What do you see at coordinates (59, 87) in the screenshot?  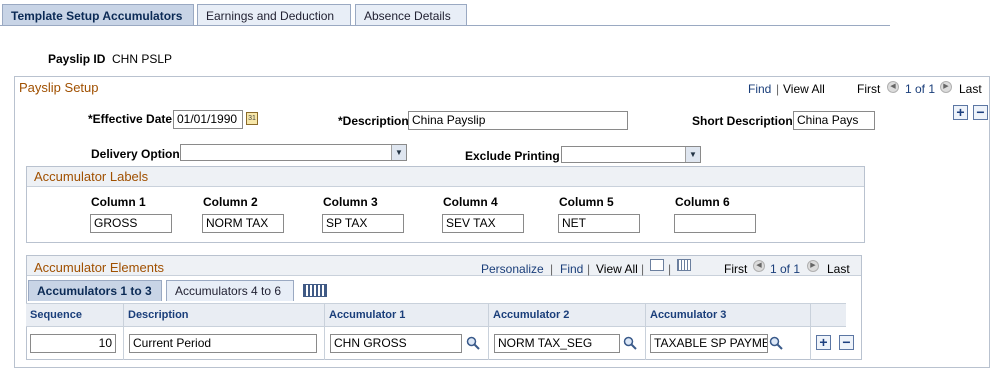 I see `payslip-setup-title: Payslip Setup` at bounding box center [59, 87].